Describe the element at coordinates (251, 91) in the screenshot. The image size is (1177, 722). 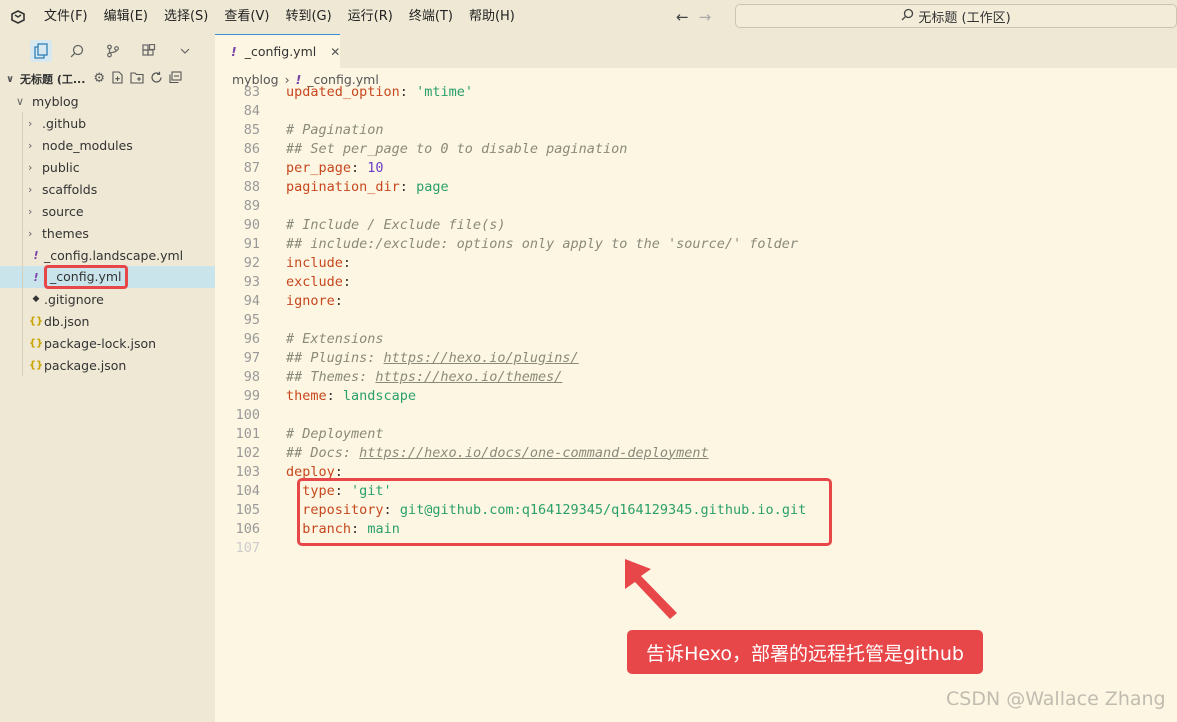
I see `line-number: 83` at that location.